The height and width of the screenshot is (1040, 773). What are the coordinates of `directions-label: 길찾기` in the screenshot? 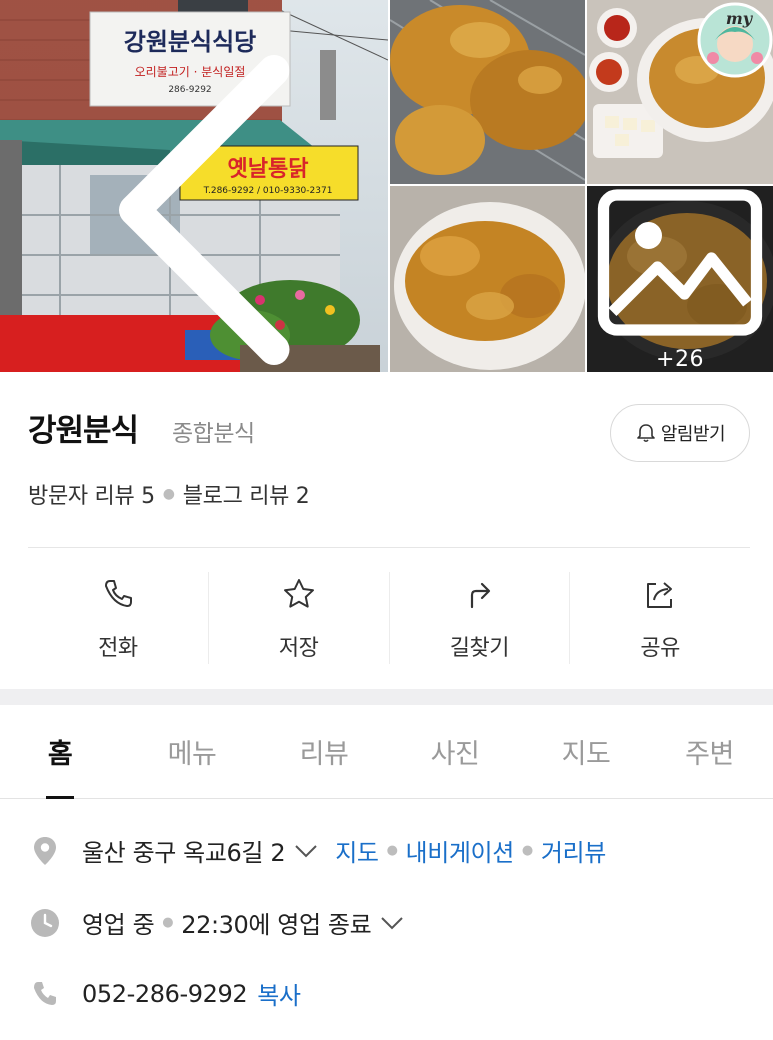 It's located at (479, 648).